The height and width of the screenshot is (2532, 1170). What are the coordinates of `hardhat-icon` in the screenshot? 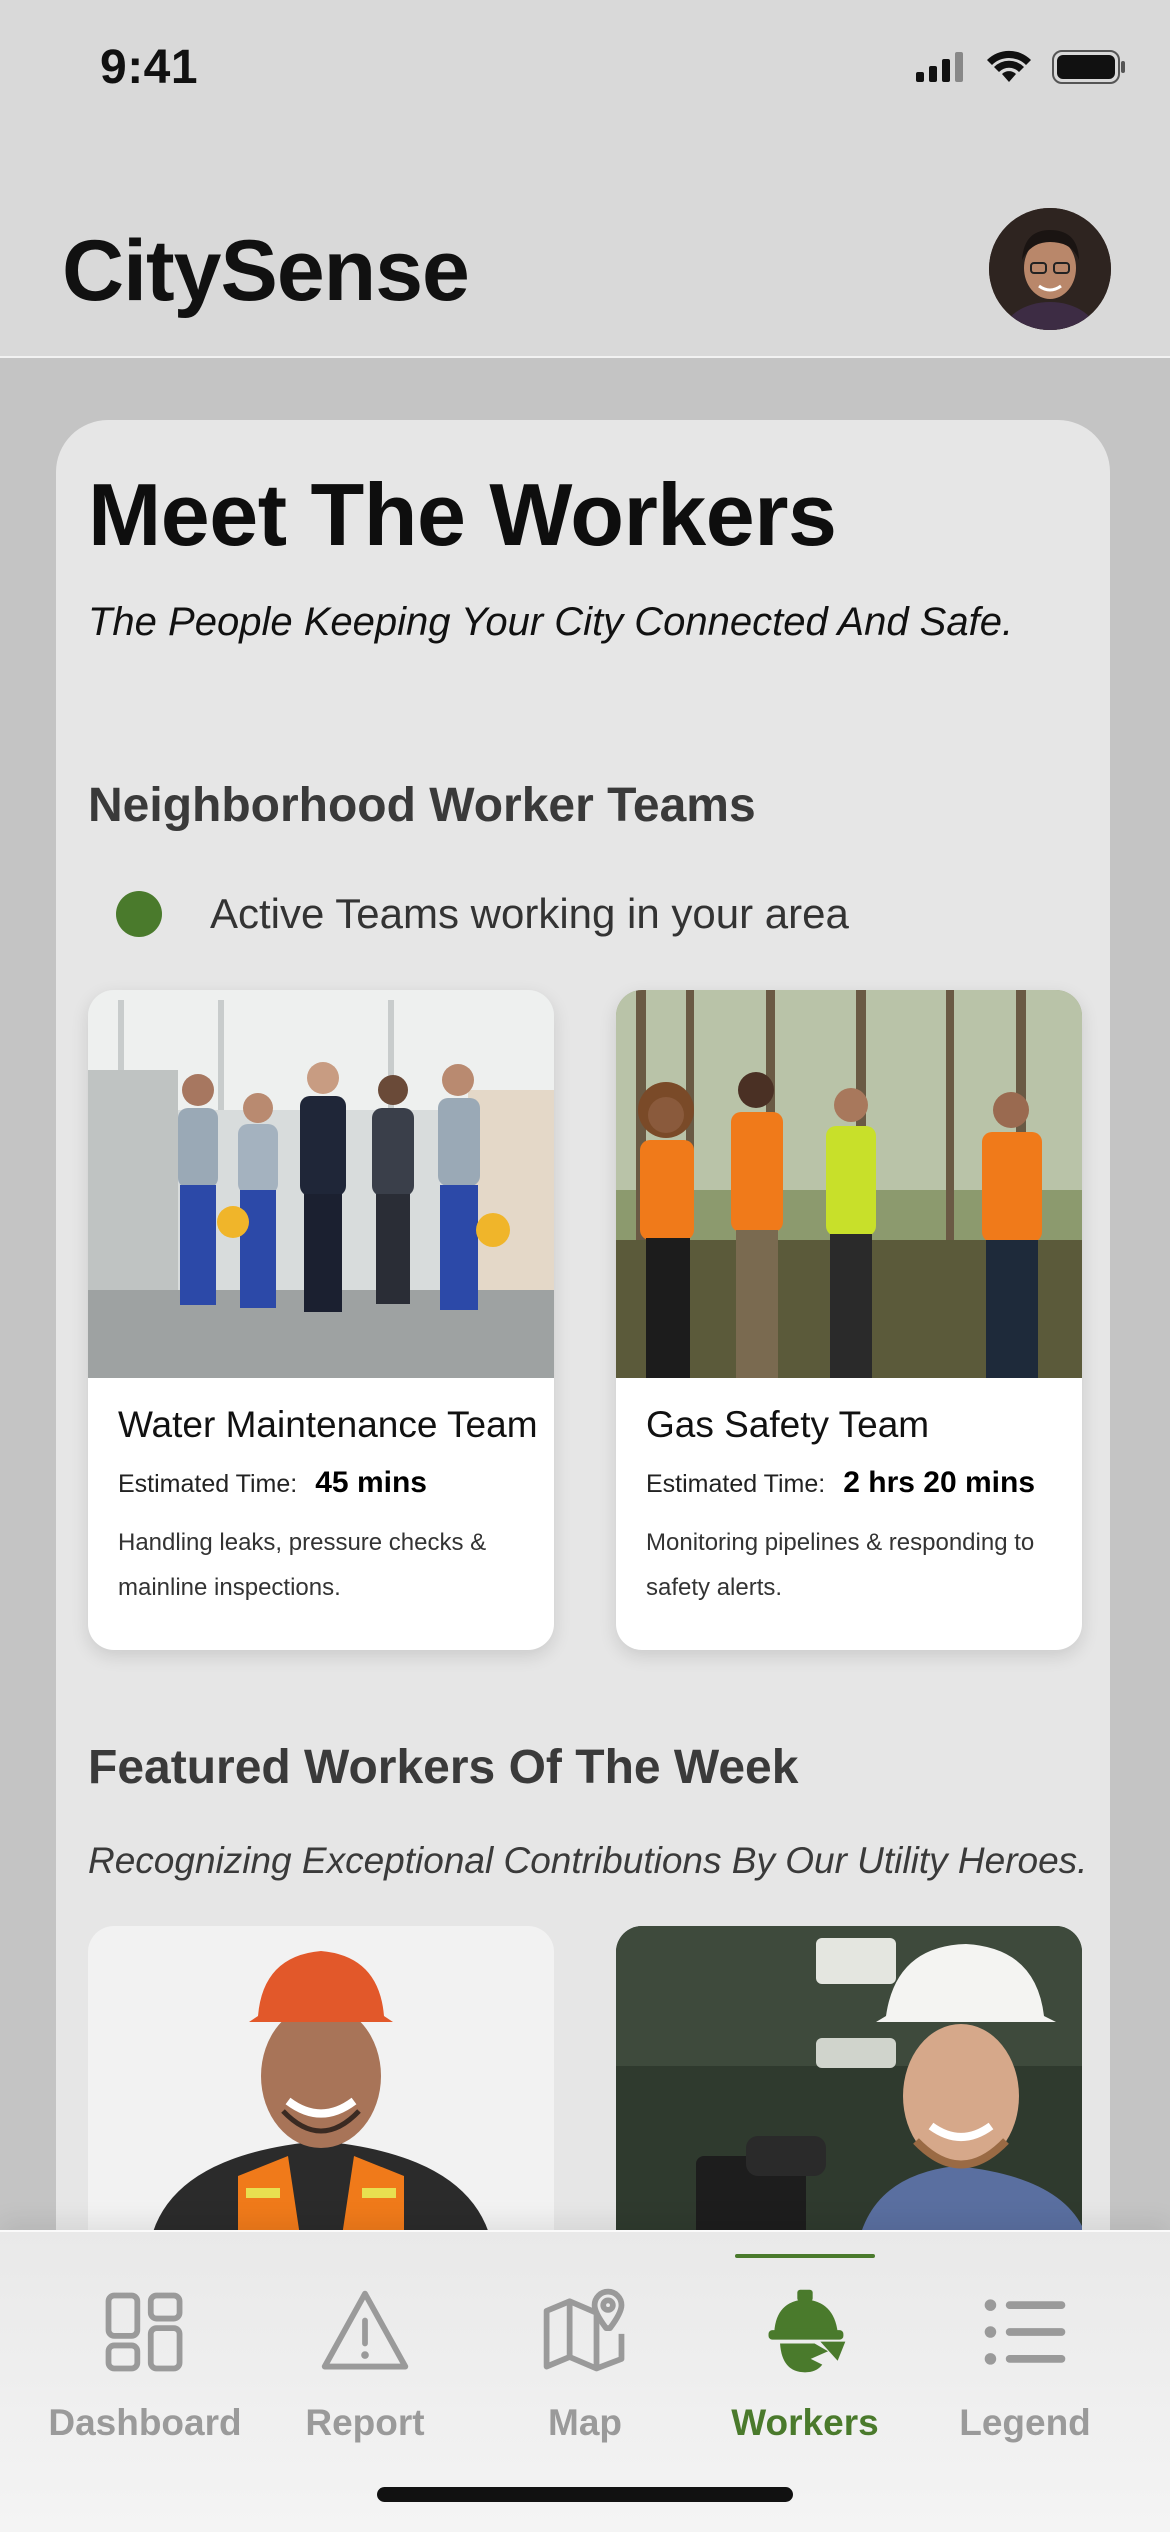 It's located at (807, 2331).